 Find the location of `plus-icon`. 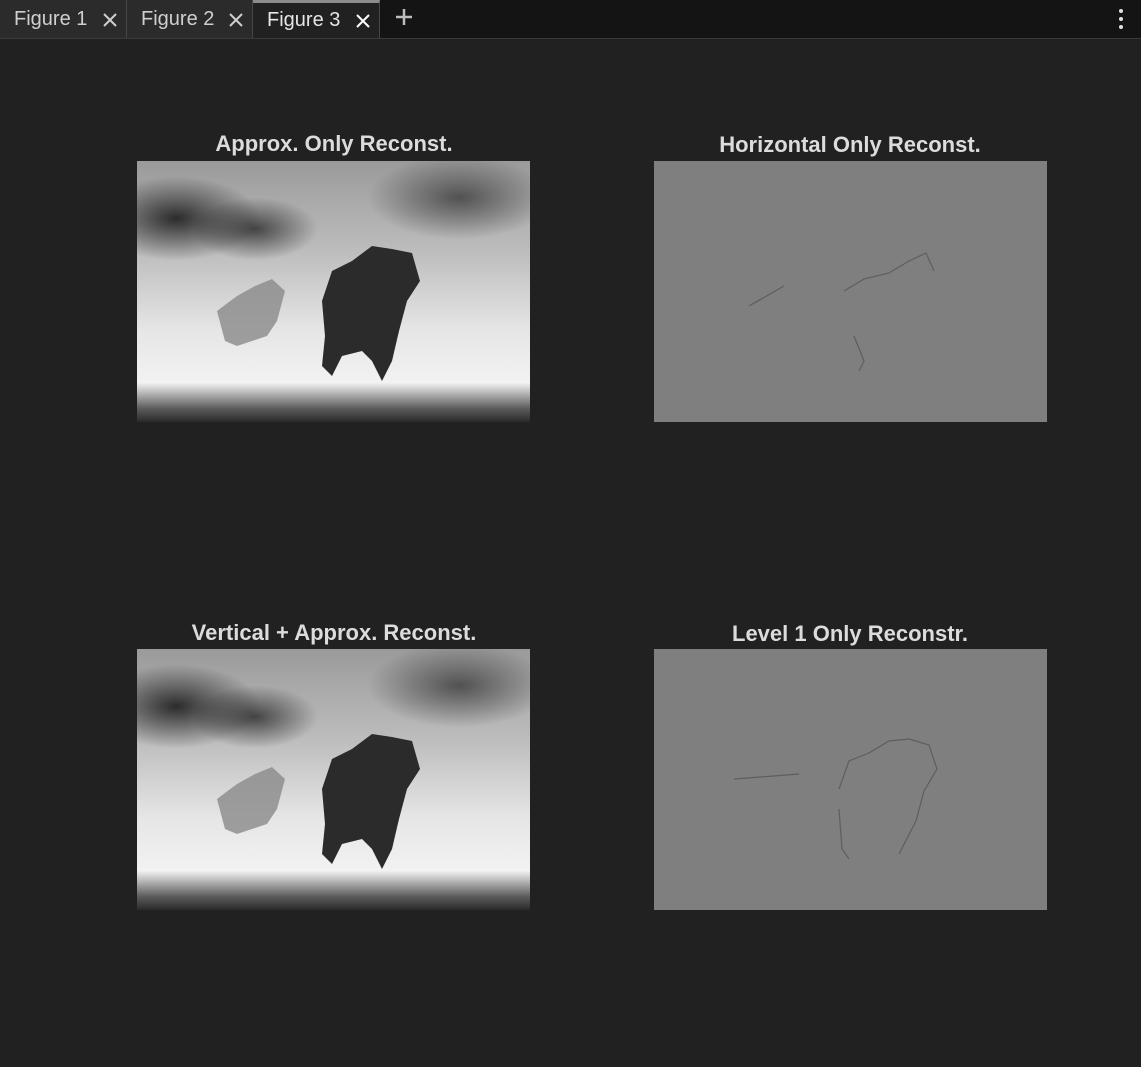

plus-icon is located at coordinates (404, 17).